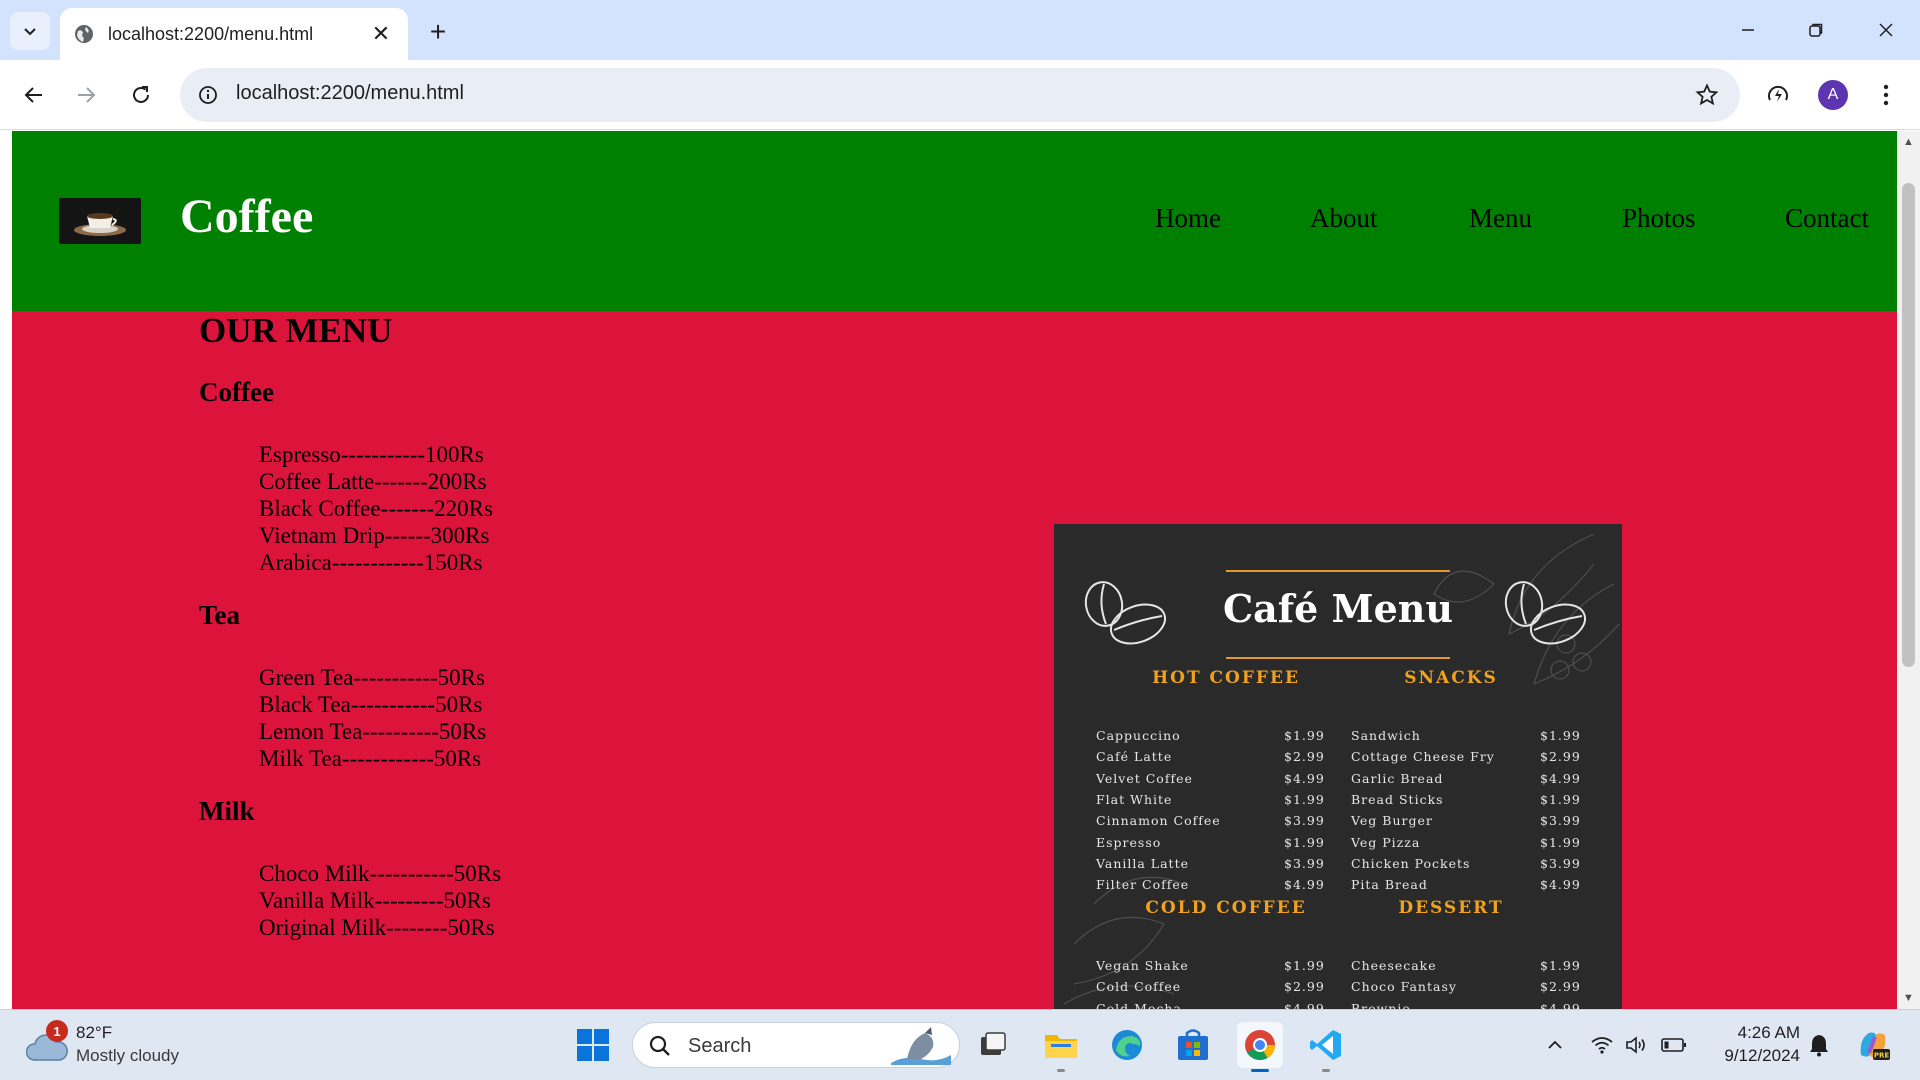  What do you see at coordinates (1908, 998) in the screenshot?
I see `scroll-down-arrow-icon: ▼` at bounding box center [1908, 998].